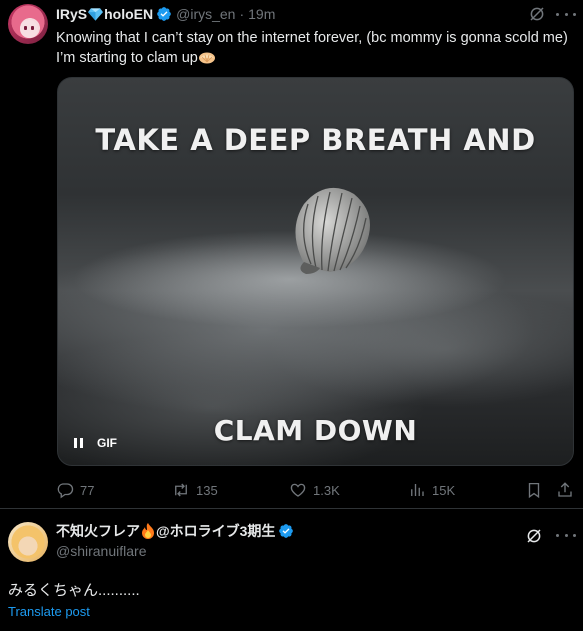  What do you see at coordinates (315, 140) in the screenshot?
I see `gif-caption-top: TAKE A DEEP BREATH AND` at bounding box center [315, 140].